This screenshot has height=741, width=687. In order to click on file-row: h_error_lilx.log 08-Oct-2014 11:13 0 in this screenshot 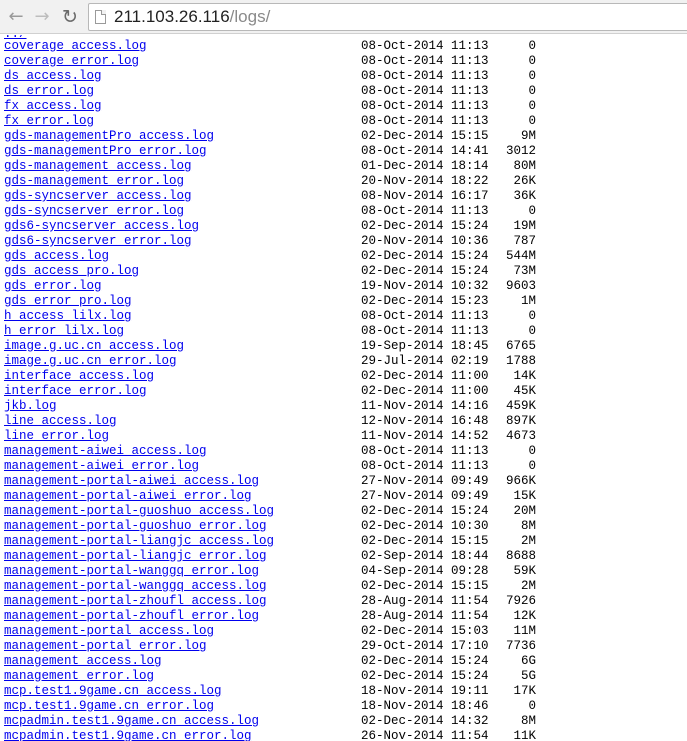, I will do `click(343, 331)`.